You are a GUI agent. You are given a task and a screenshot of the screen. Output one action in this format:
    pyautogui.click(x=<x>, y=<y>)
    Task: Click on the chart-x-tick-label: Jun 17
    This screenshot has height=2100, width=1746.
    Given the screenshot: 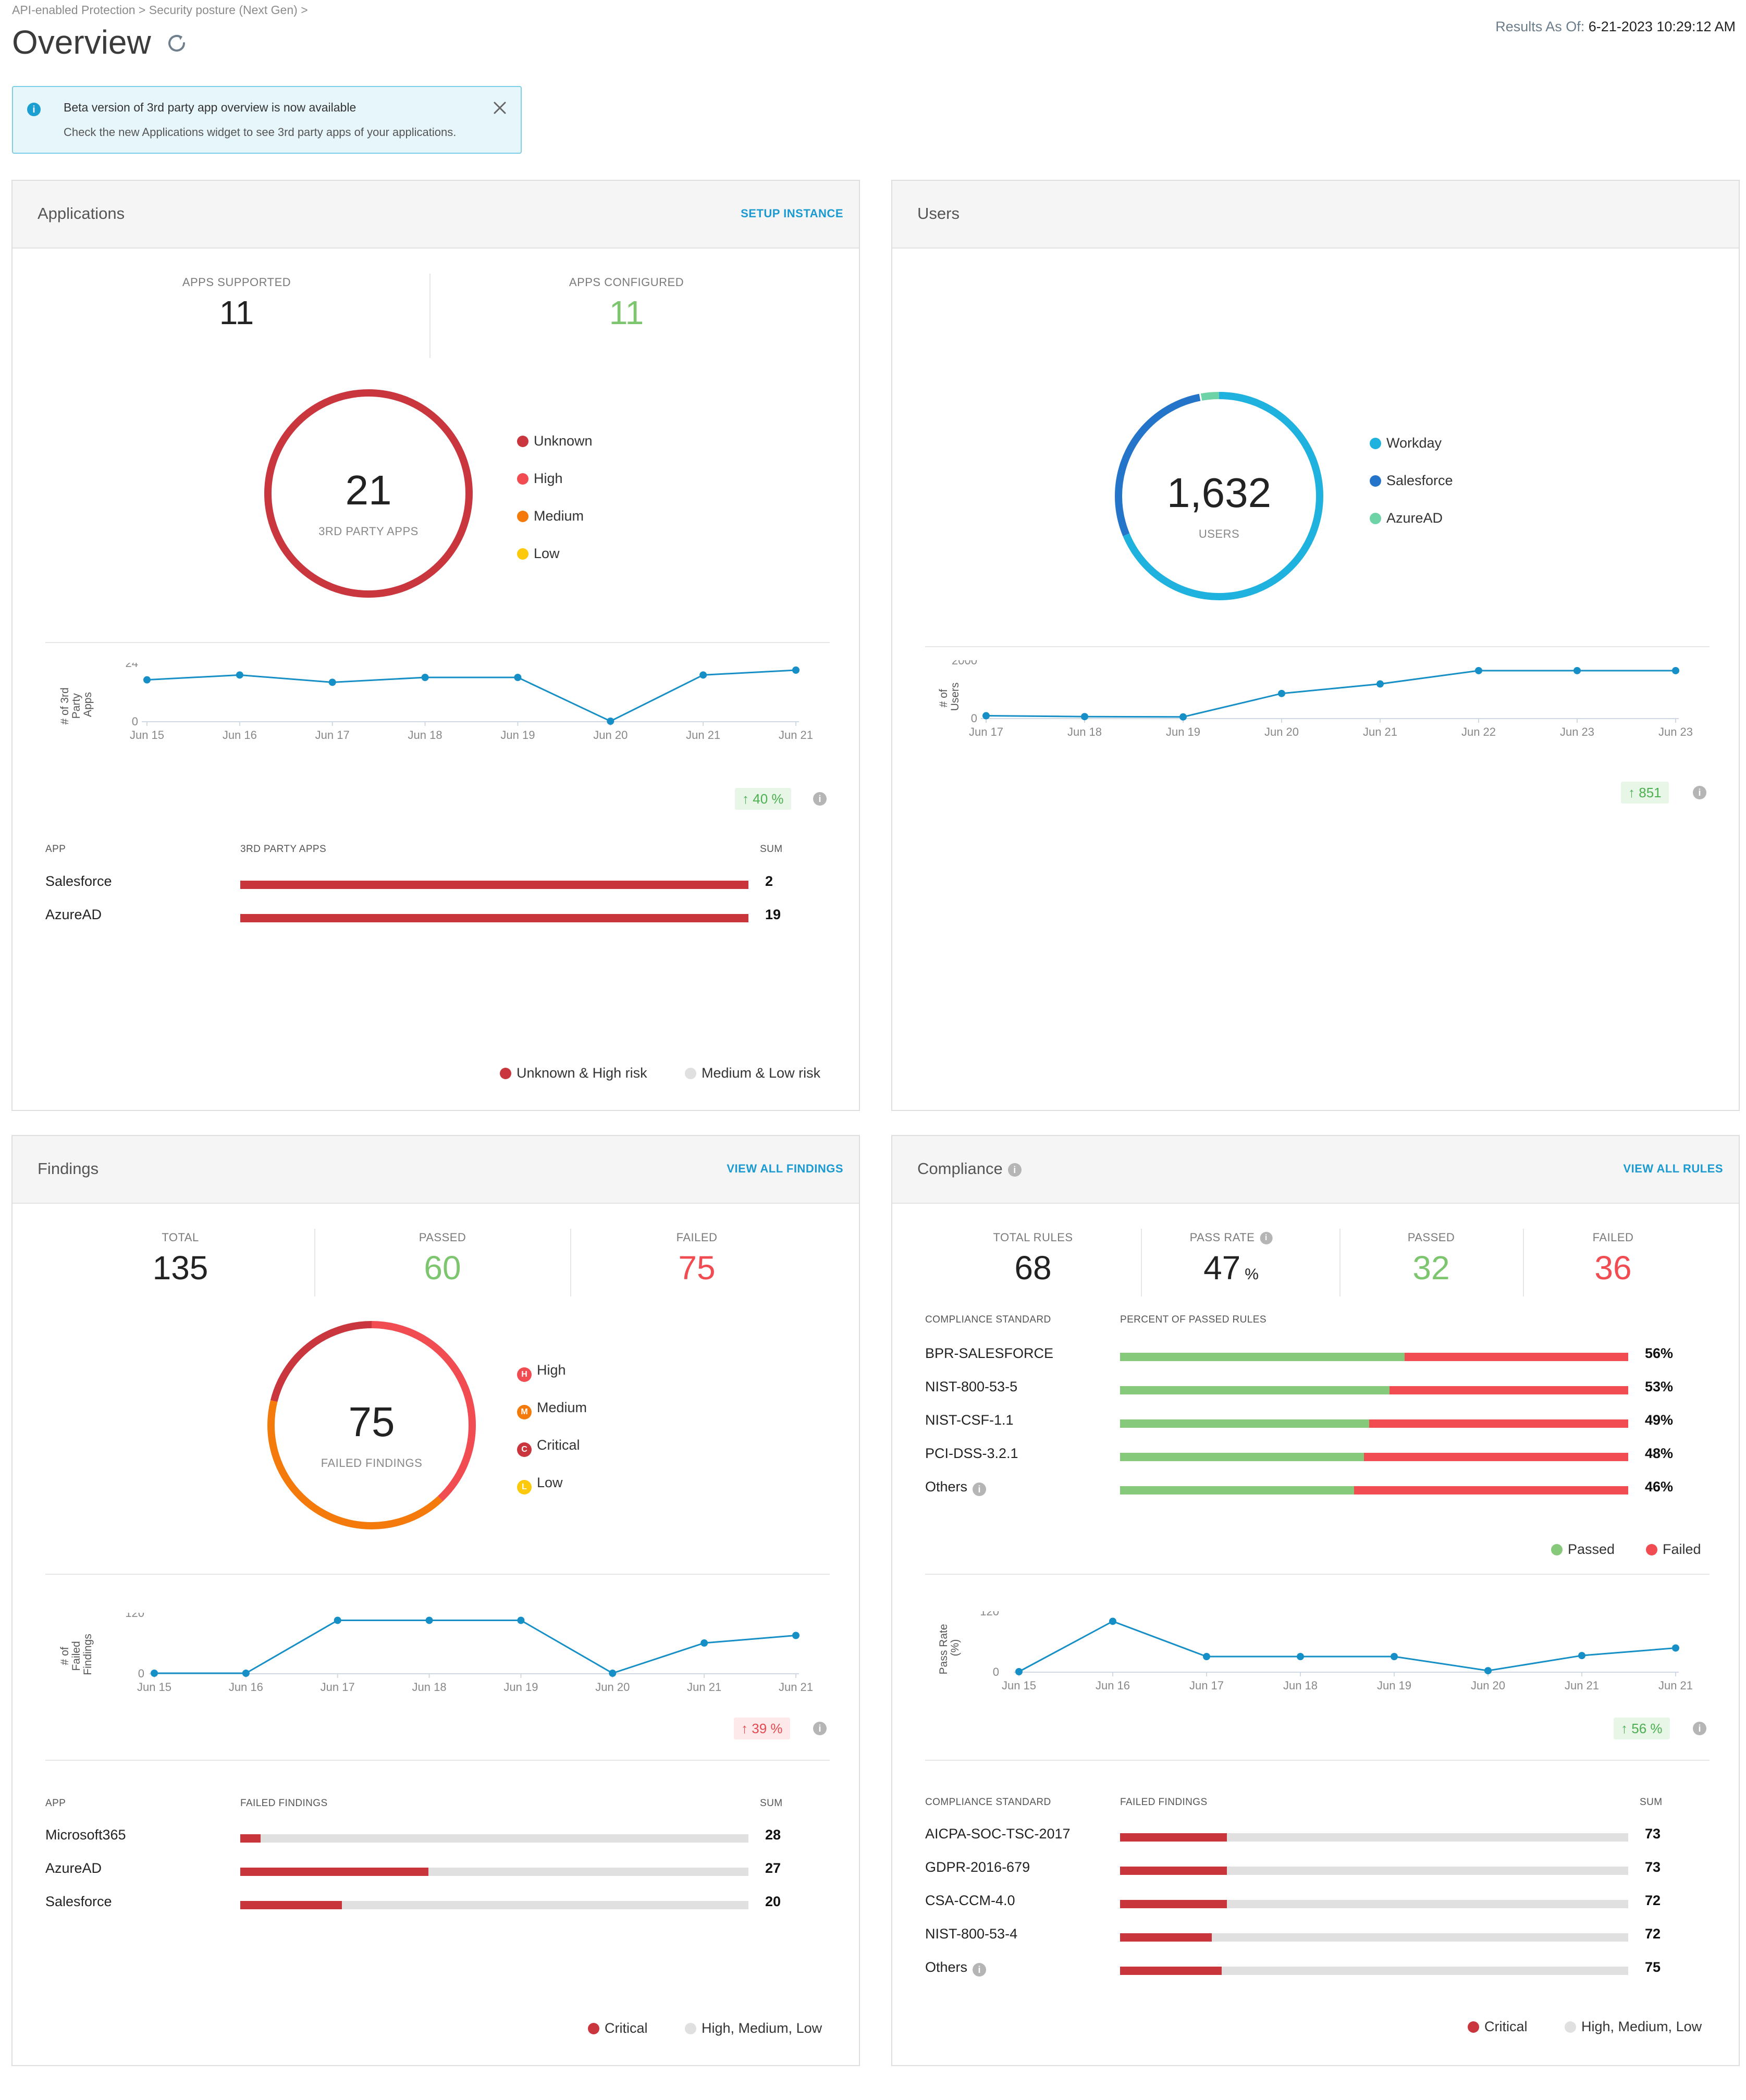 What is the action you would take?
    pyautogui.click(x=1206, y=1686)
    